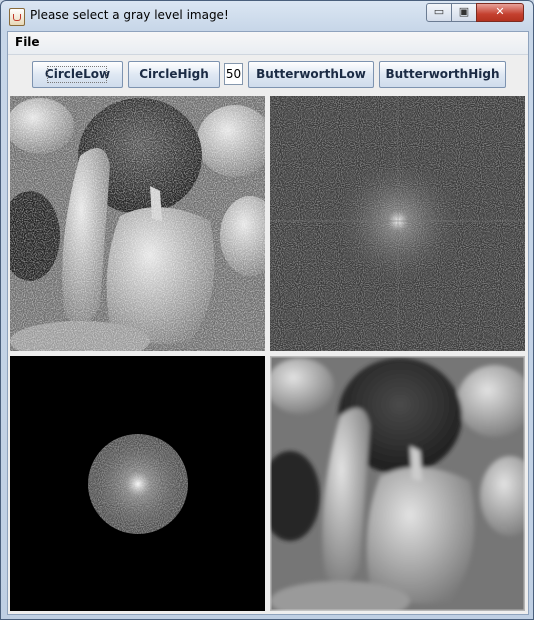 This screenshot has height=620, width=534. I want to click on title-bar: Please select a gray level image! ▭ ▣ ✕, so click(267, 16).